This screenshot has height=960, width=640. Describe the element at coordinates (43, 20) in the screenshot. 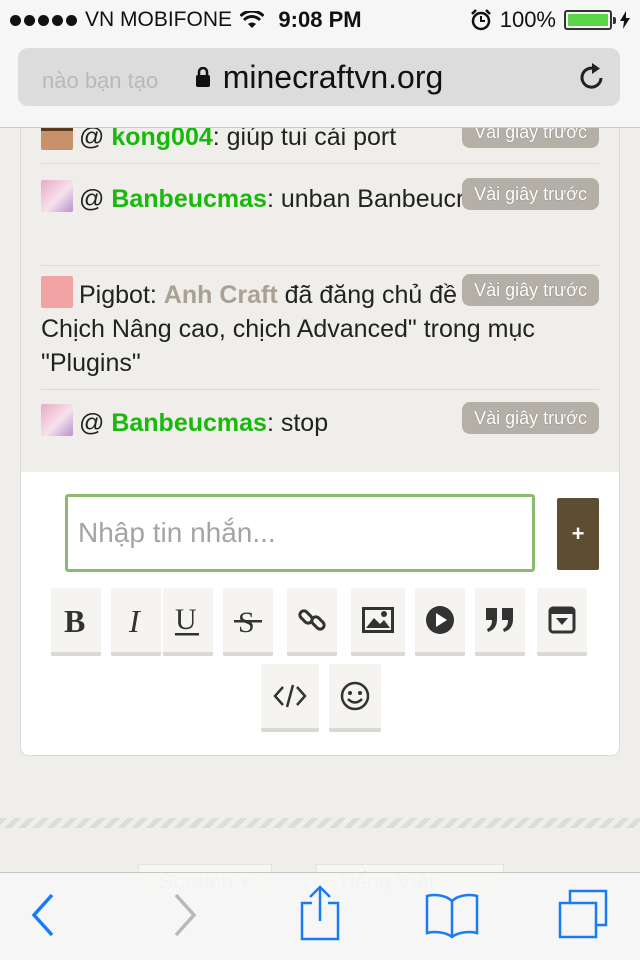

I see `signal-strength-icon` at that location.